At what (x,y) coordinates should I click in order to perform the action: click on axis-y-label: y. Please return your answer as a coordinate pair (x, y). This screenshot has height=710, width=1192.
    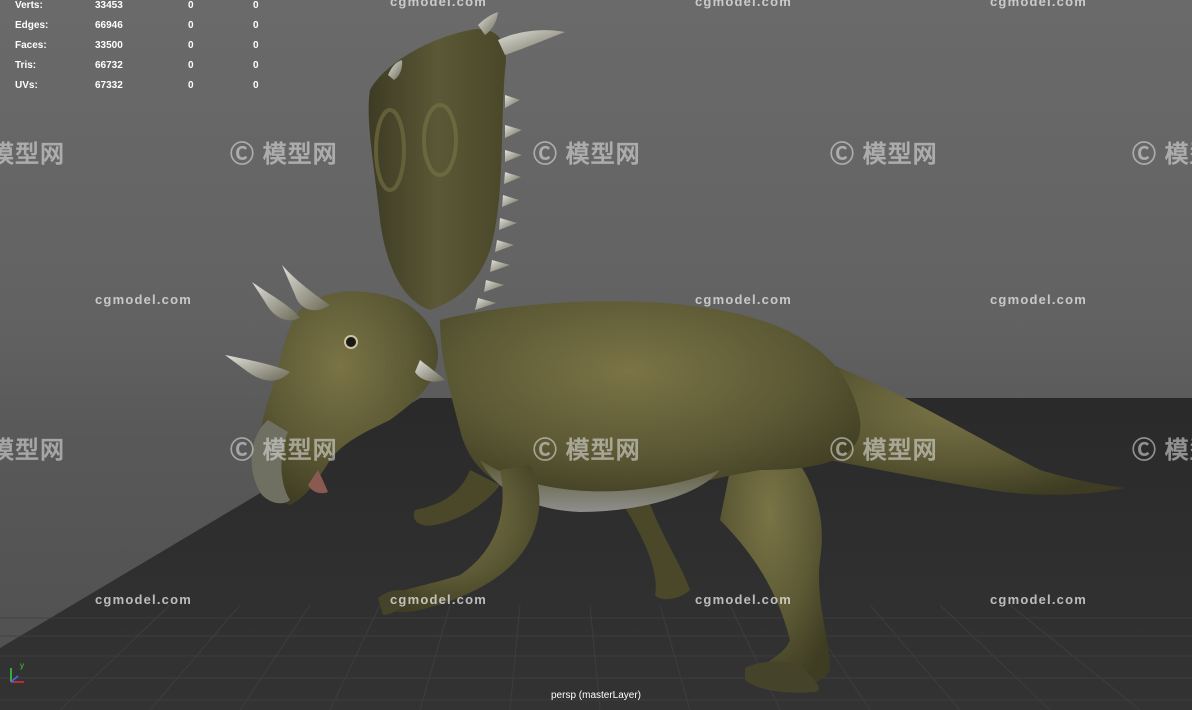
    Looking at the image, I should click on (22, 665).